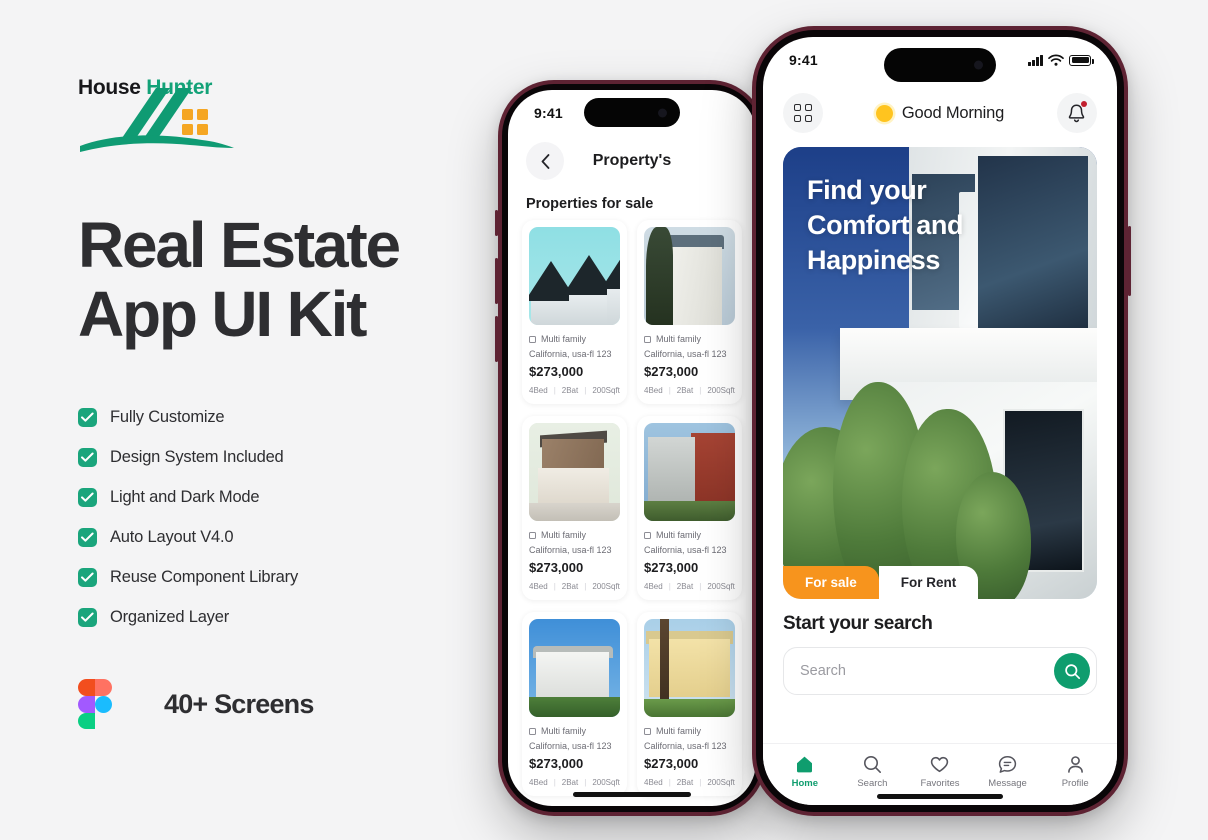 Image resolution: width=1208 pixels, height=840 pixels. What do you see at coordinates (885, 225) in the screenshot?
I see `hero-title-line-2: Comfort and` at bounding box center [885, 225].